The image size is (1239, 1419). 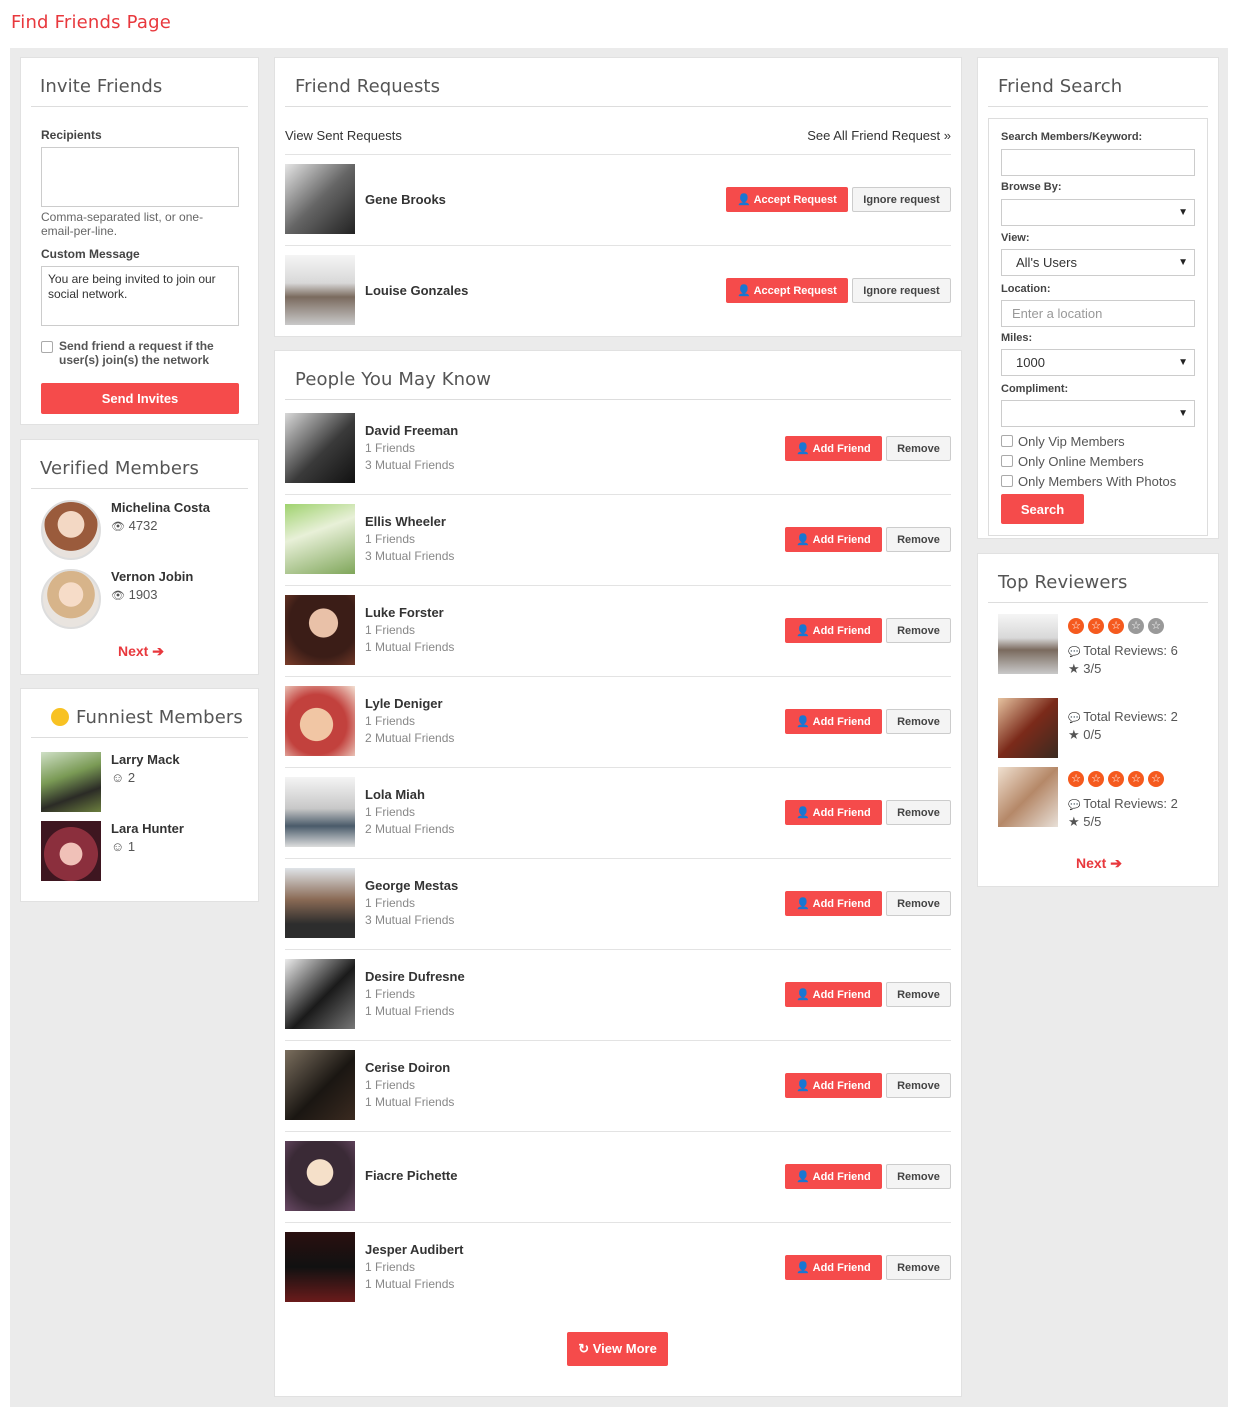 I want to click on compliment-select: ▼, so click(x=1098, y=413).